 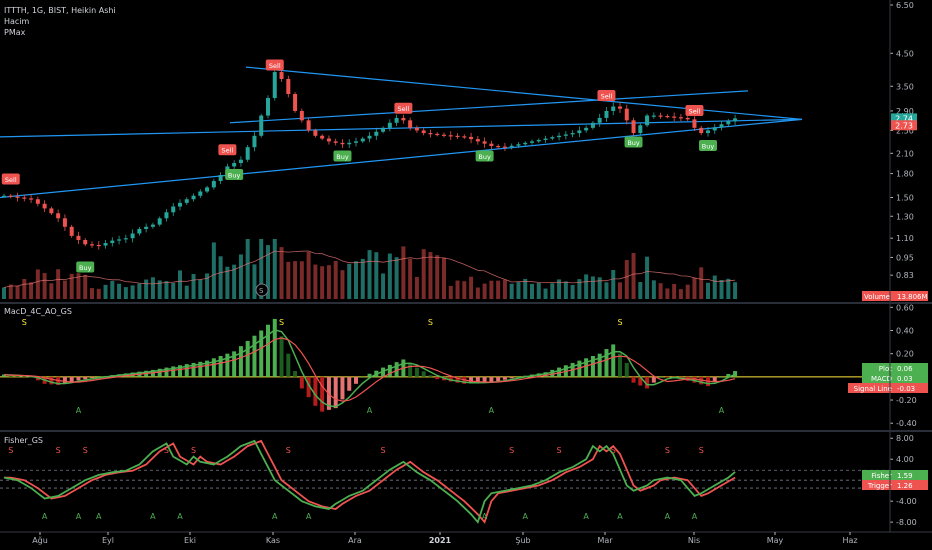 What do you see at coordinates (522, 540) in the screenshot?
I see `time-tick-label: Şub` at bounding box center [522, 540].